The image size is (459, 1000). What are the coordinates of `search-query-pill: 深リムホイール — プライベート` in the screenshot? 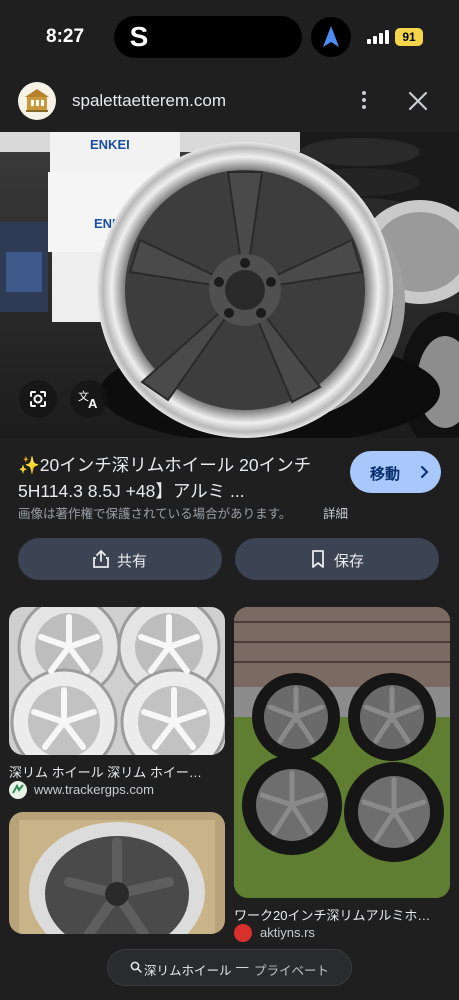 It's located at (229, 967).